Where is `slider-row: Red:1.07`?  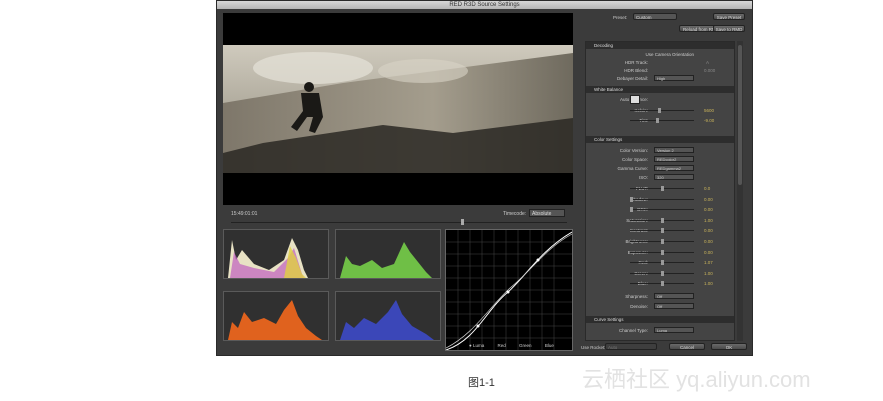 slider-row: Red:1.07 is located at coordinates (660, 262).